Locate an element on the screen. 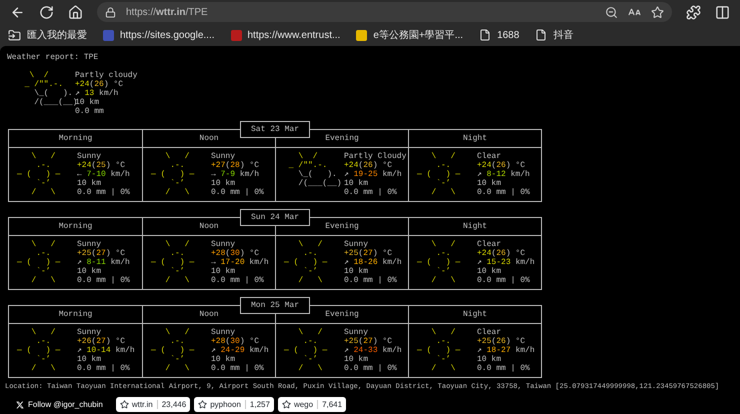 Image resolution: width=740 pixels, height=414 pixels. weather-detail: Partly cloudy is located at coordinates (106, 75).